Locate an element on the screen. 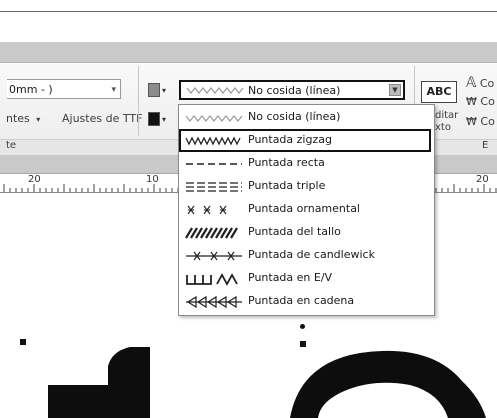 The width and height of the screenshot is (497, 418). stitch-option: Puntada del tallo is located at coordinates (306, 232).